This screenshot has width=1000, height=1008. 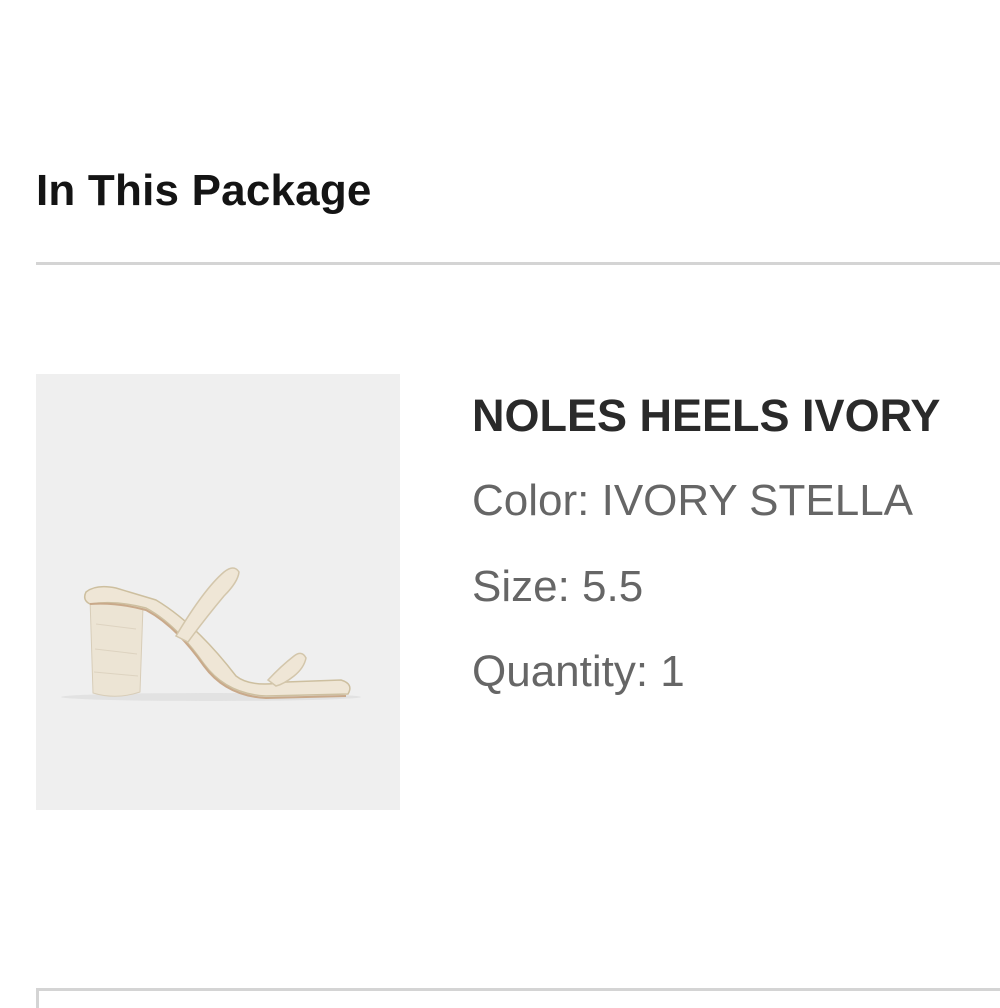 What do you see at coordinates (578, 671) in the screenshot?
I see `product-quantity: Quantity: 1` at bounding box center [578, 671].